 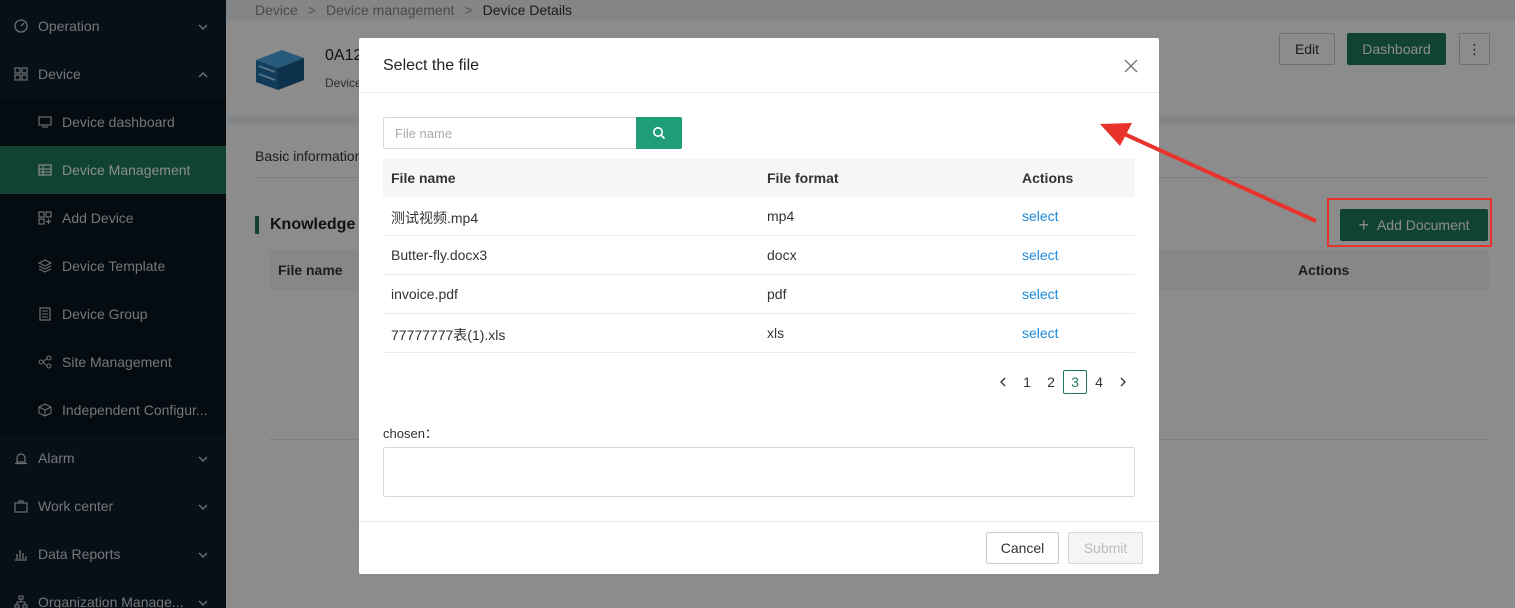 What do you see at coordinates (448, 335) in the screenshot?
I see `file-name-cell: 77777777表(1).xls` at bounding box center [448, 335].